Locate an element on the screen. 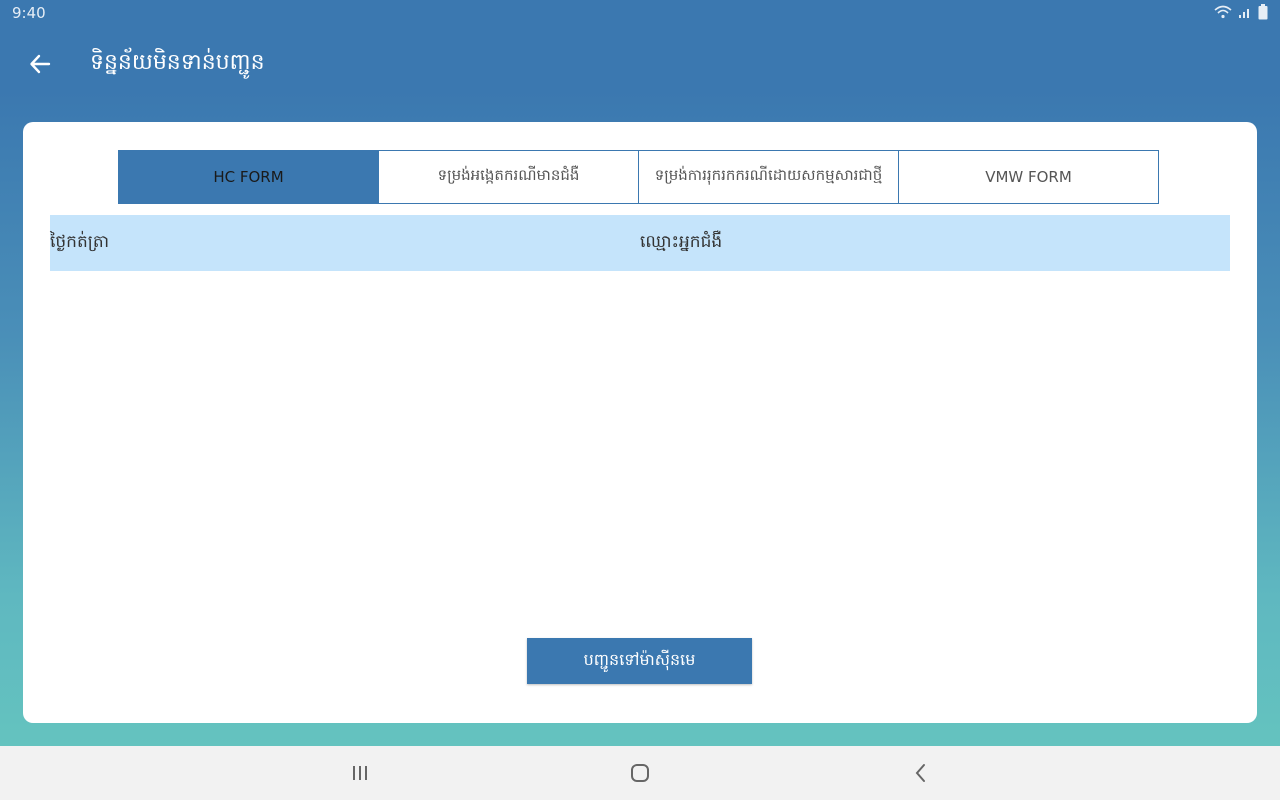 The image size is (1280, 800). recent-apps-icon is located at coordinates (360, 773).